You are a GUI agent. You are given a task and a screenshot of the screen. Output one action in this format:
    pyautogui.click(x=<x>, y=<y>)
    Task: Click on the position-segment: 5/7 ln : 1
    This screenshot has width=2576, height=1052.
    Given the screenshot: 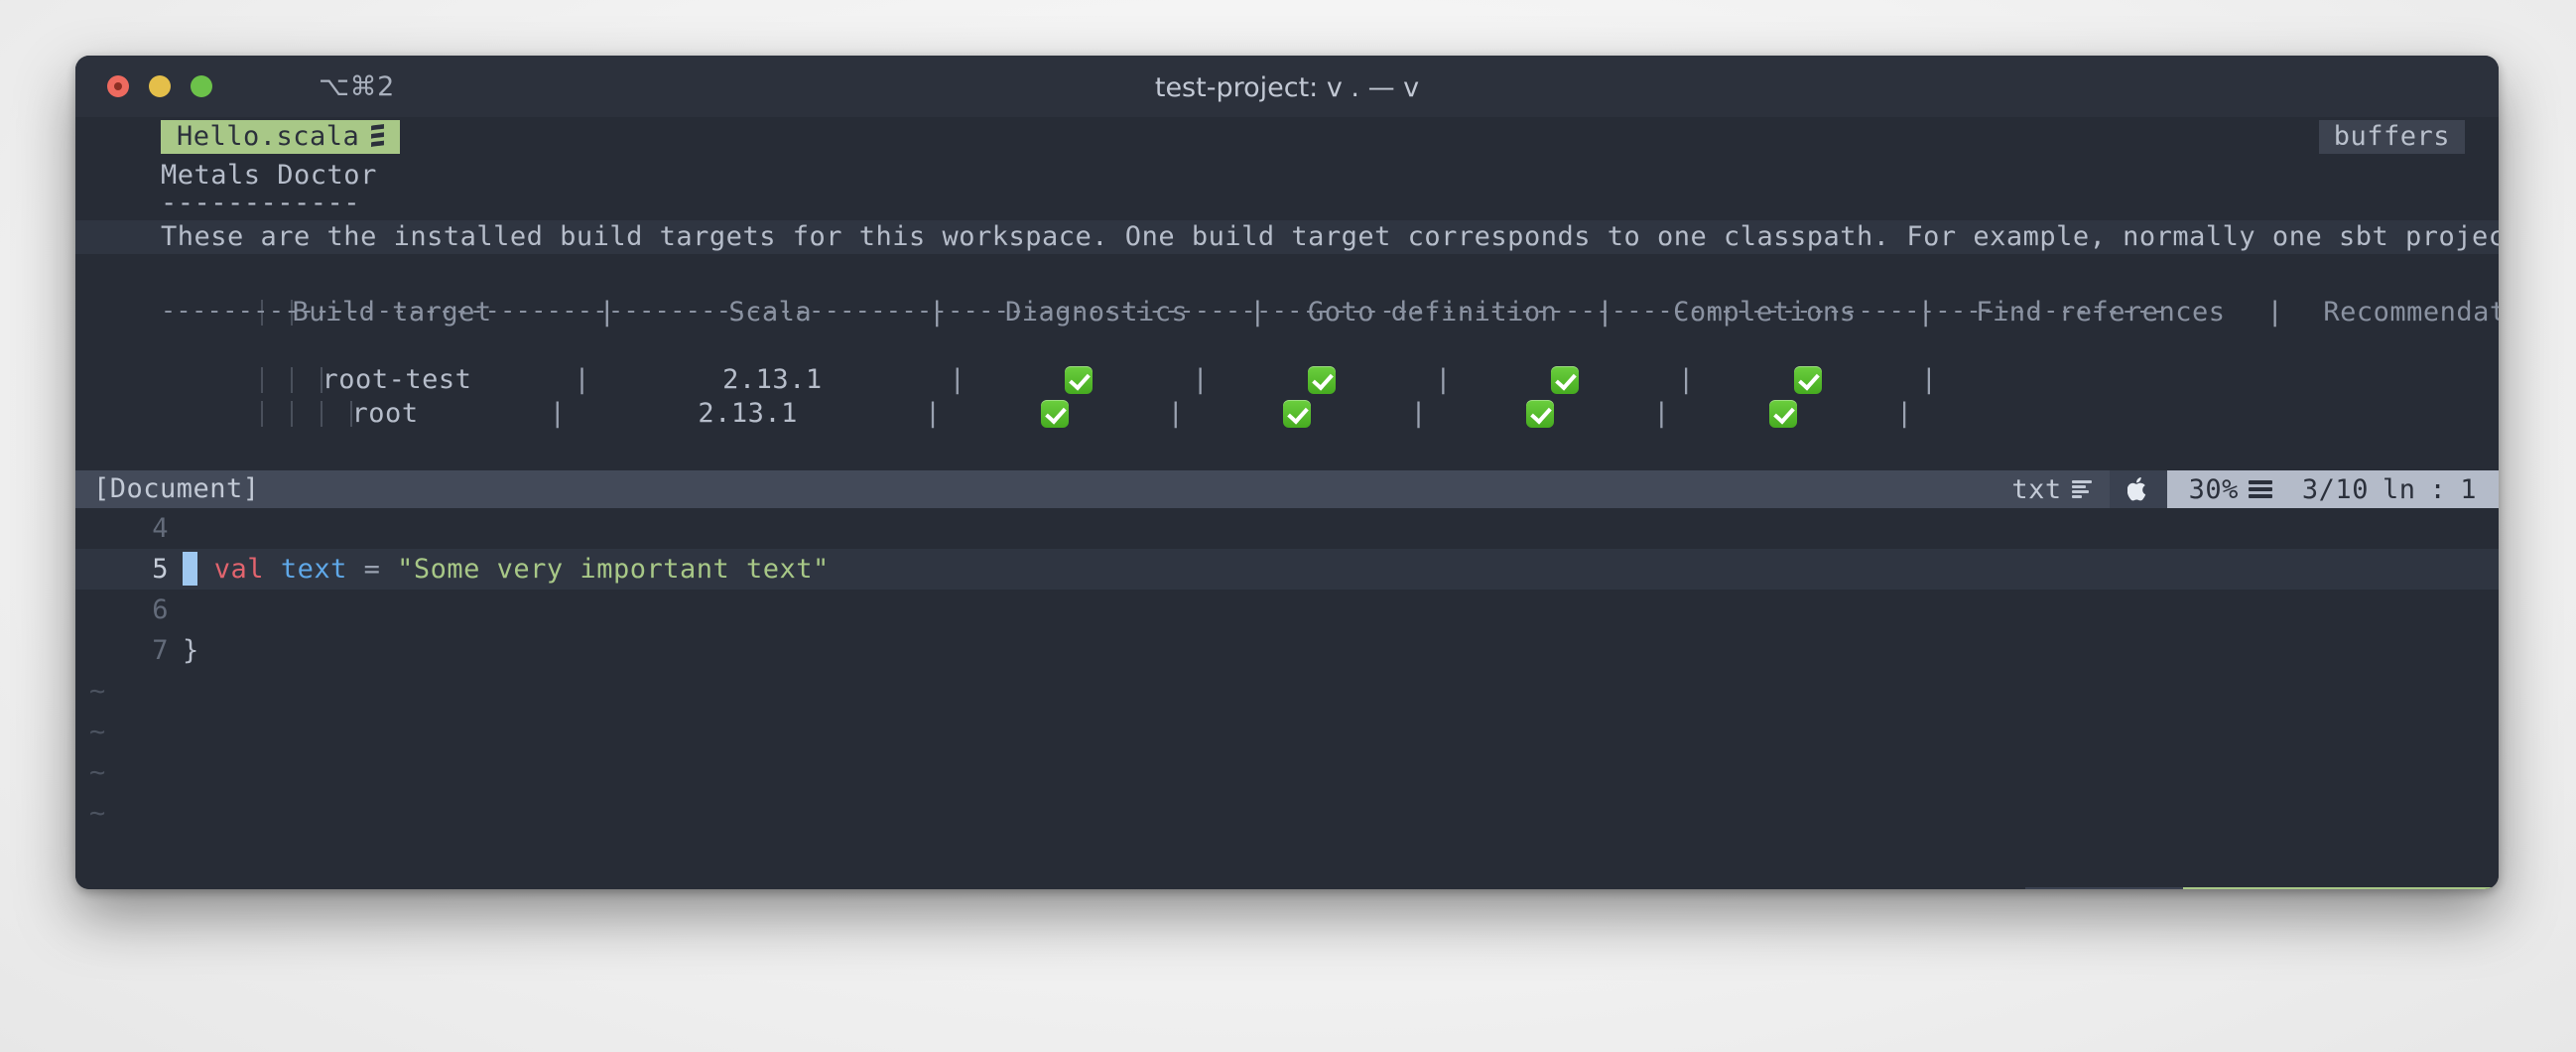 What is the action you would take?
    pyautogui.click(x=2405, y=888)
    